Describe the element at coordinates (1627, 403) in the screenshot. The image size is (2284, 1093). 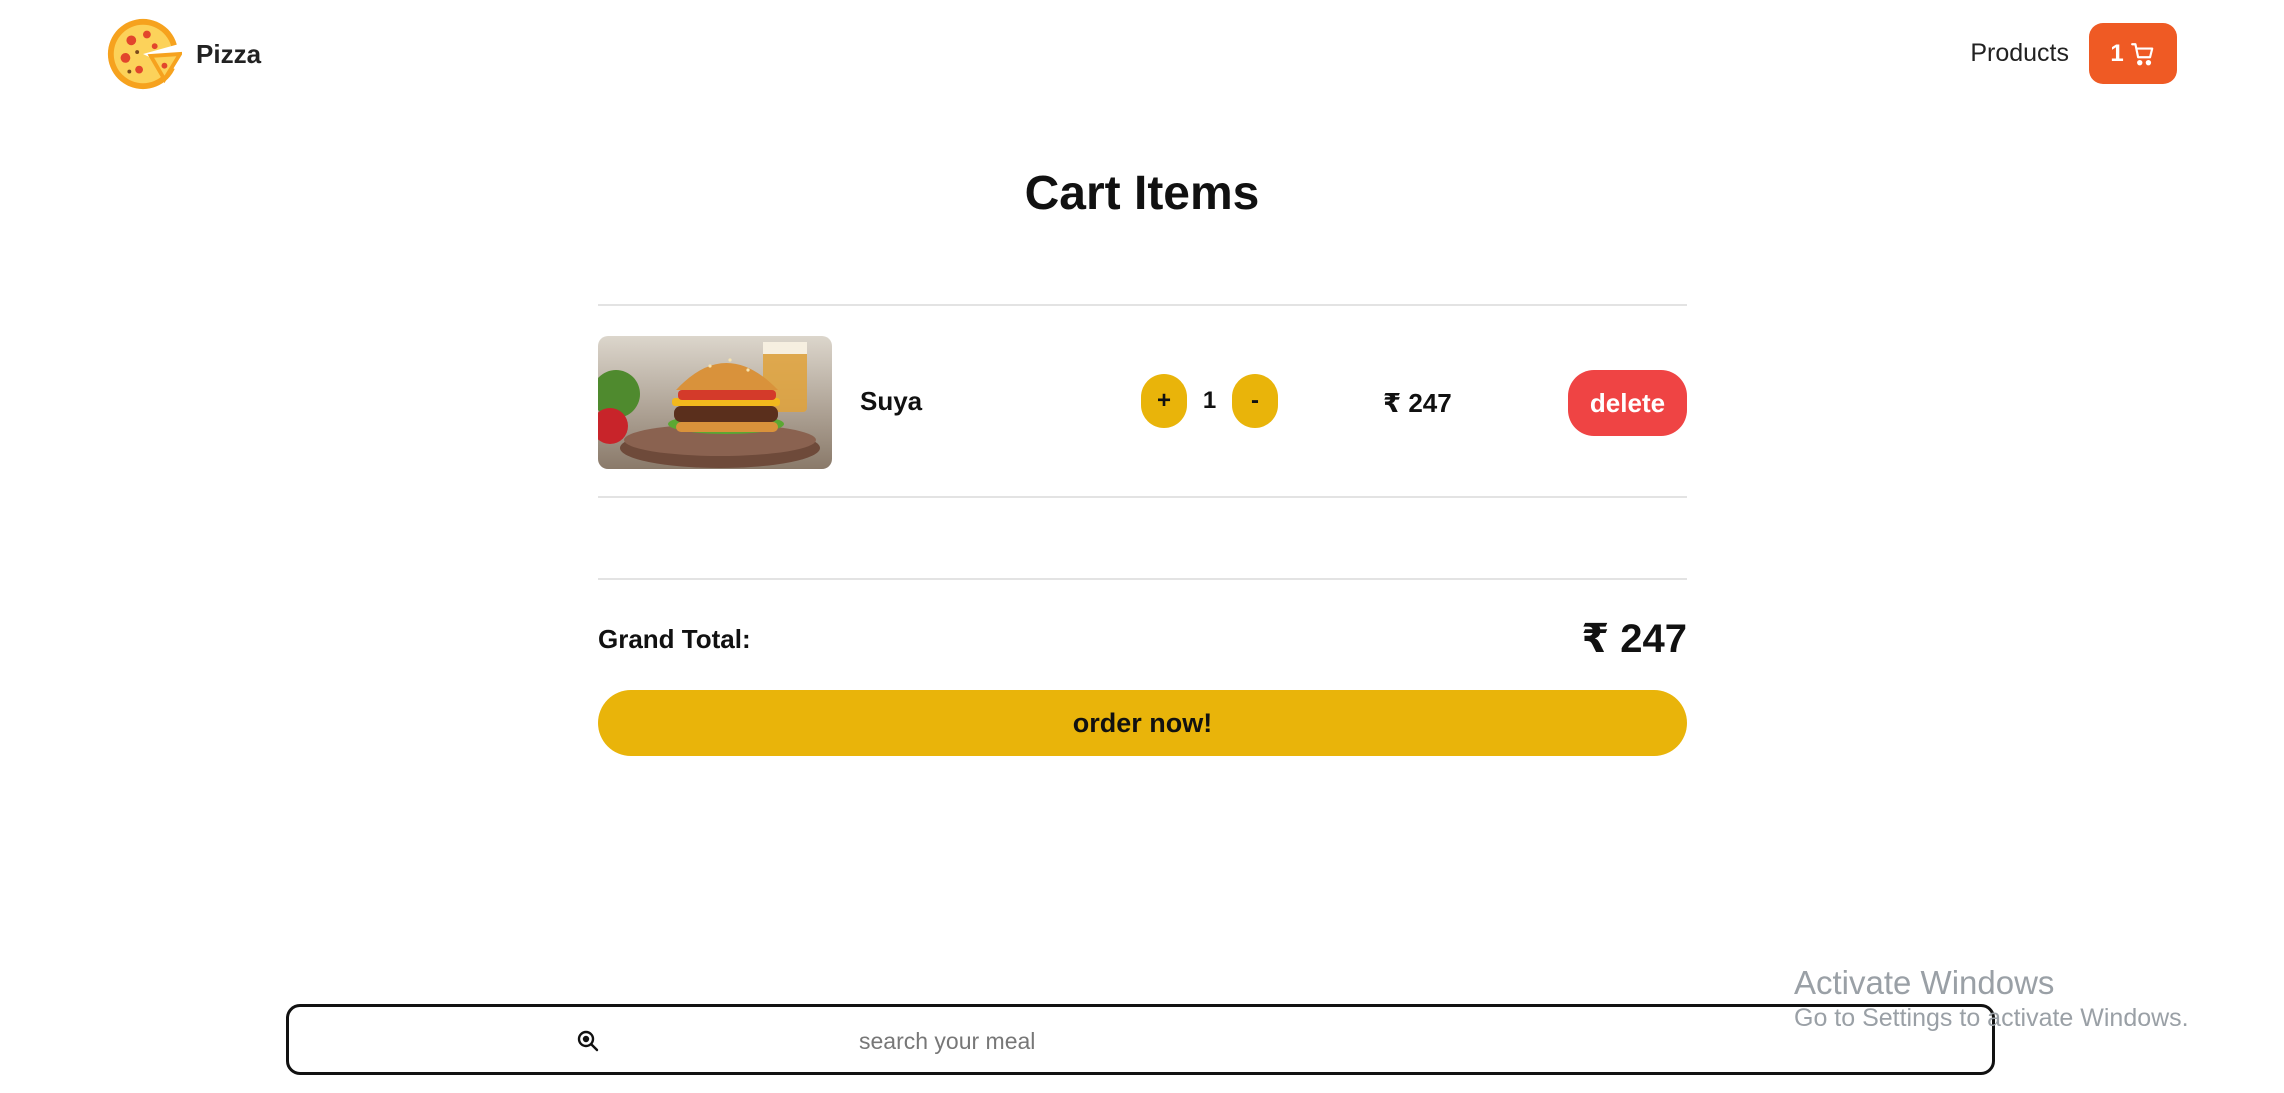
I see `delete-button: delete` at that location.